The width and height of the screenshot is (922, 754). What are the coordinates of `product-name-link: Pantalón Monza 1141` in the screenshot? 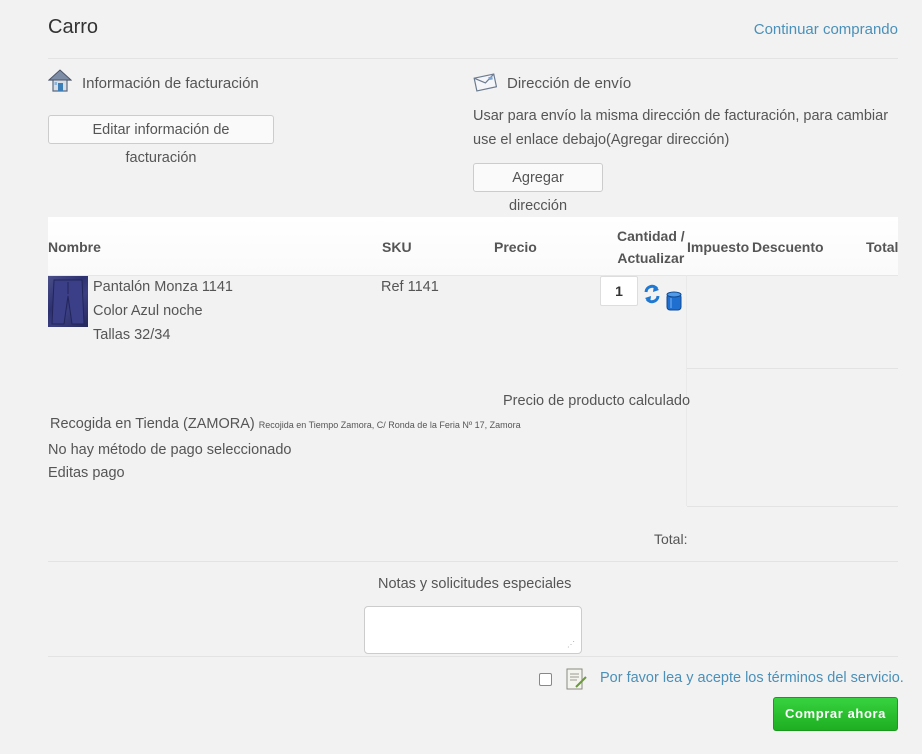 It's located at (163, 287).